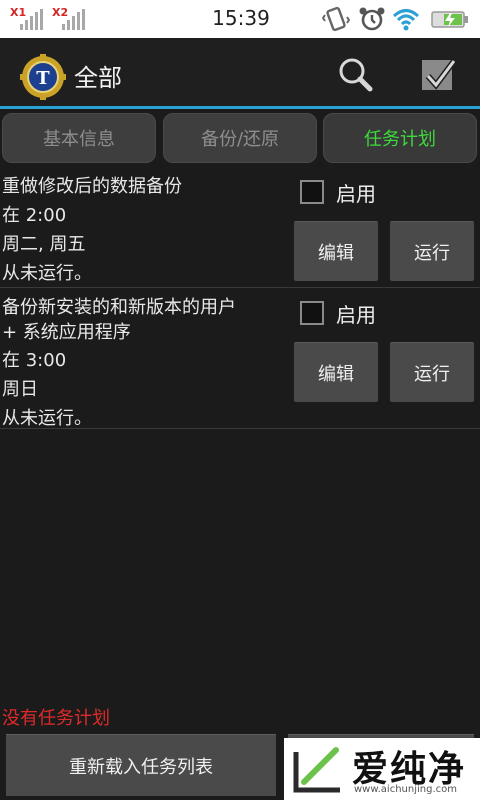 Image resolution: width=480 pixels, height=800 pixels. I want to click on alarm-icon, so click(372, 19).